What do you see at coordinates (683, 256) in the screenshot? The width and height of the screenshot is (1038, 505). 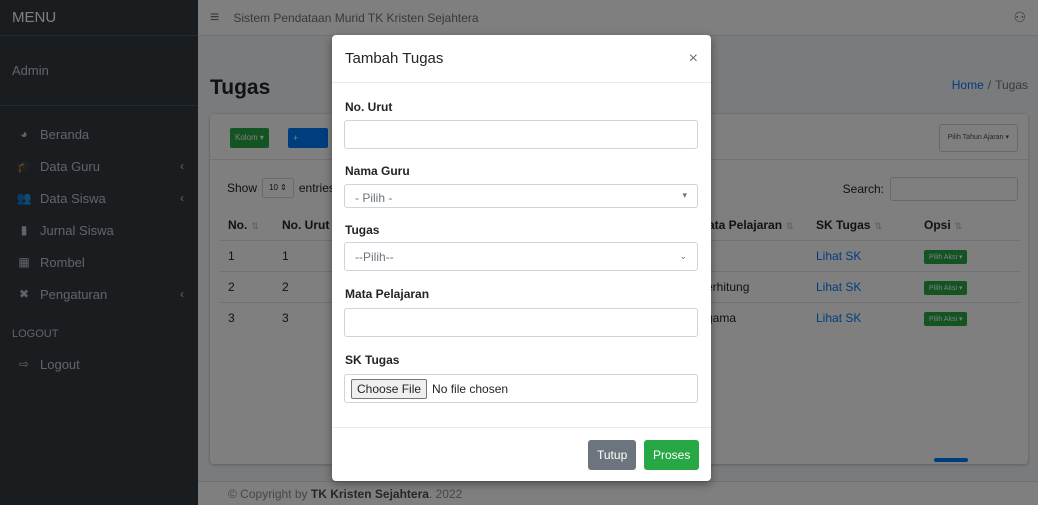 I see `chevron-down-icon: ⌄` at bounding box center [683, 256].